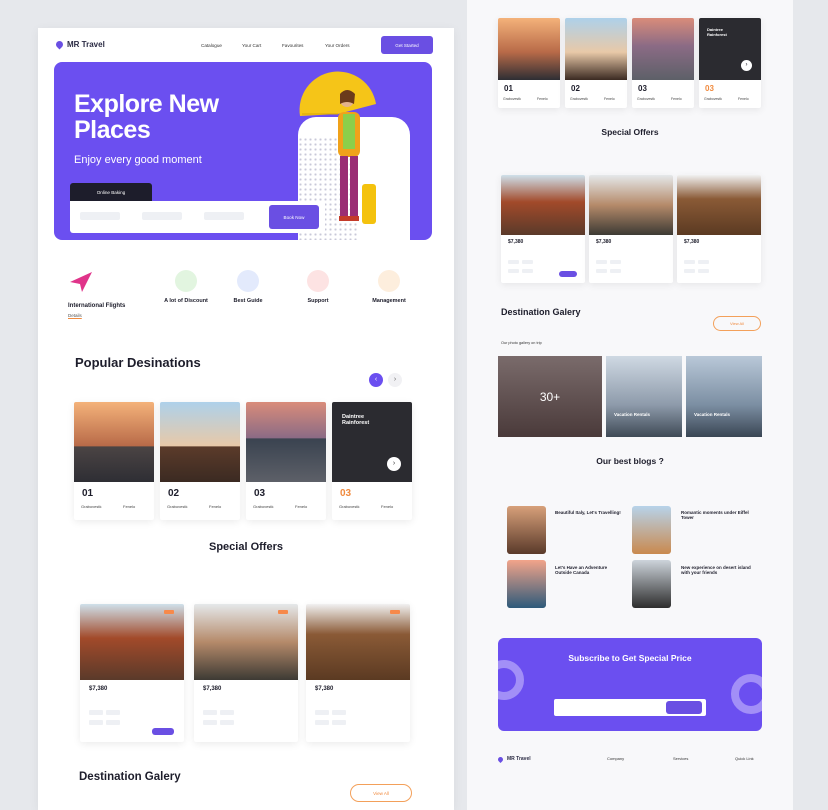  I want to click on footer-col-title: Company, so click(616, 758).